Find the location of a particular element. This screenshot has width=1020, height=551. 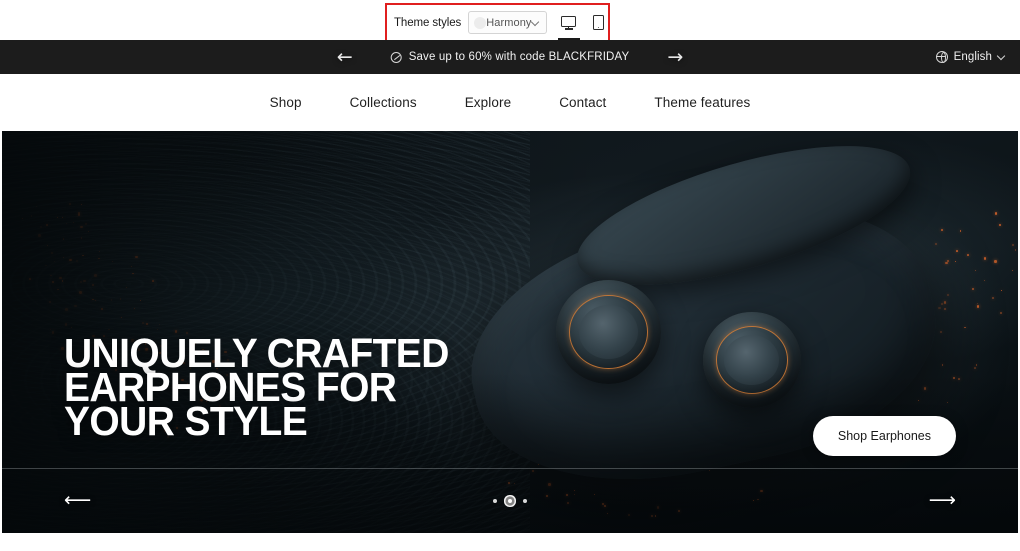

arrow-right-icon: ⟶ is located at coordinates (942, 500).